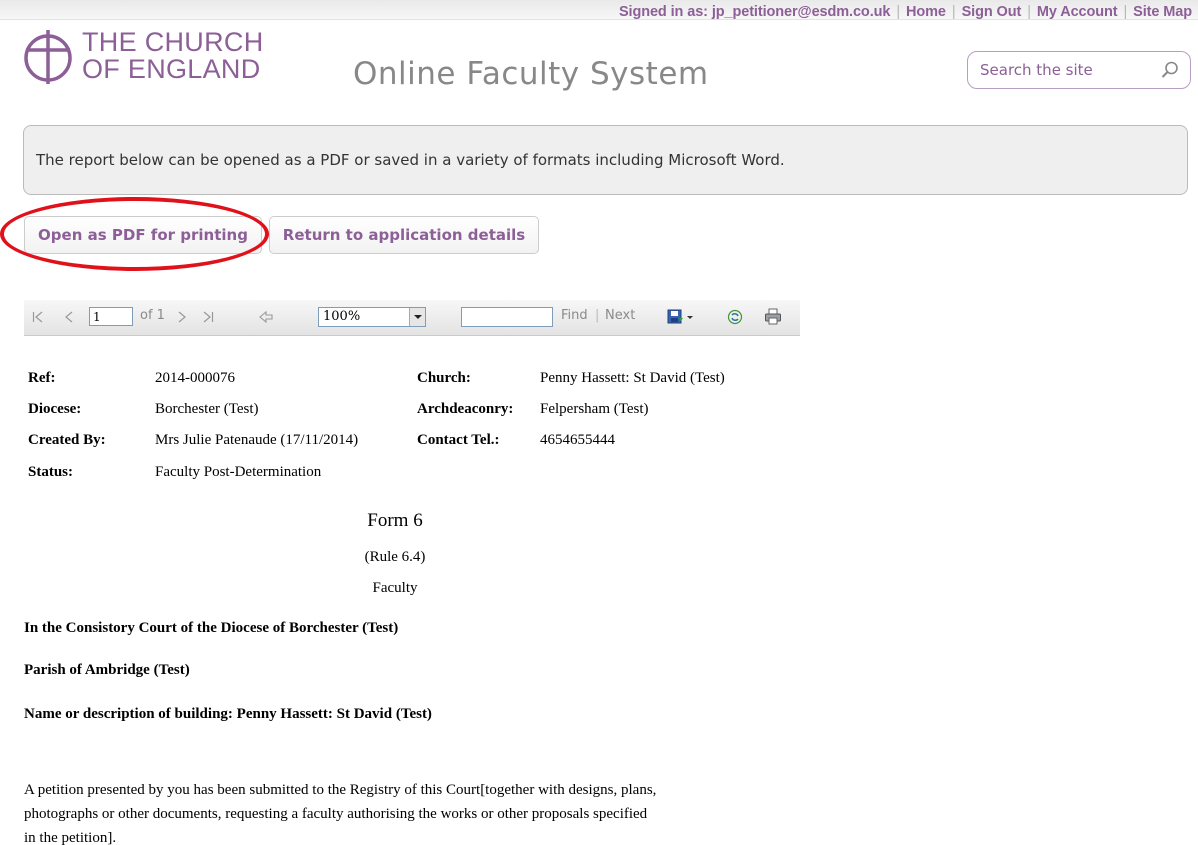 The height and width of the screenshot is (845, 1198). What do you see at coordinates (171, 69) in the screenshot?
I see `logo-line-2: OF ENGLAND` at bounding box center [171, 69].